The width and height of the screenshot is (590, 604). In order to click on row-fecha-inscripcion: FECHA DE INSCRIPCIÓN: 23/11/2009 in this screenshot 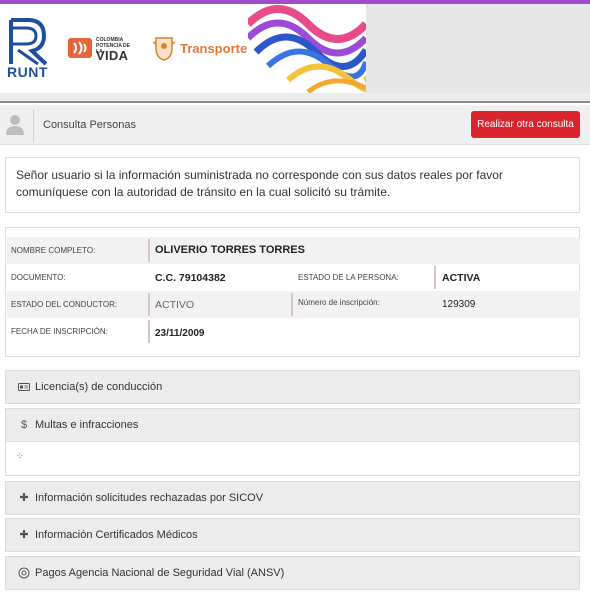, I will do `click(293, 331)`.